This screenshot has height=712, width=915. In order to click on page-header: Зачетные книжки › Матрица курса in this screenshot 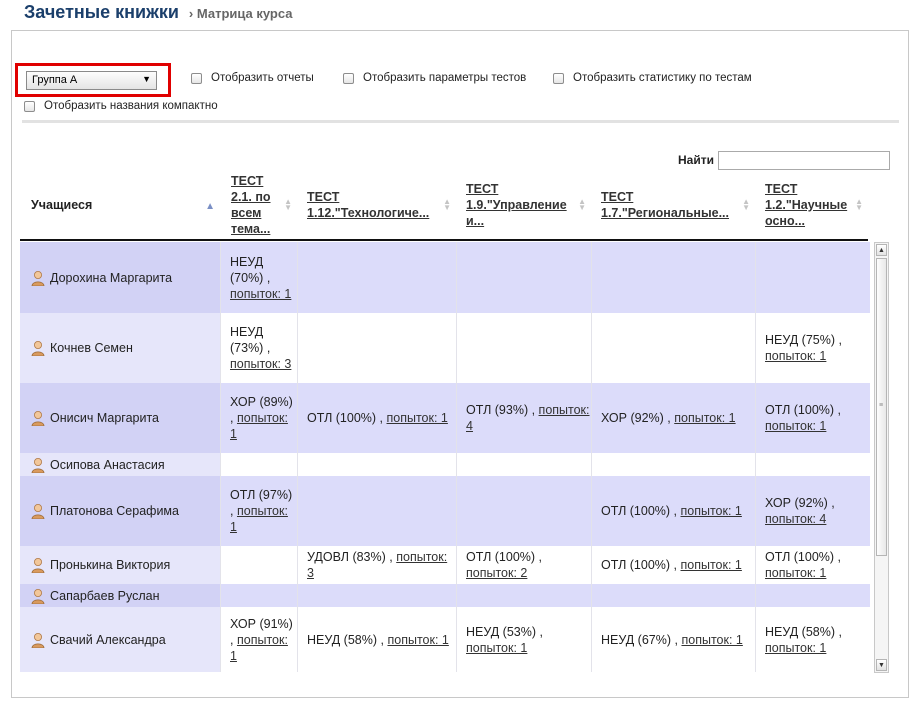, I will do `click(158, 14)`.